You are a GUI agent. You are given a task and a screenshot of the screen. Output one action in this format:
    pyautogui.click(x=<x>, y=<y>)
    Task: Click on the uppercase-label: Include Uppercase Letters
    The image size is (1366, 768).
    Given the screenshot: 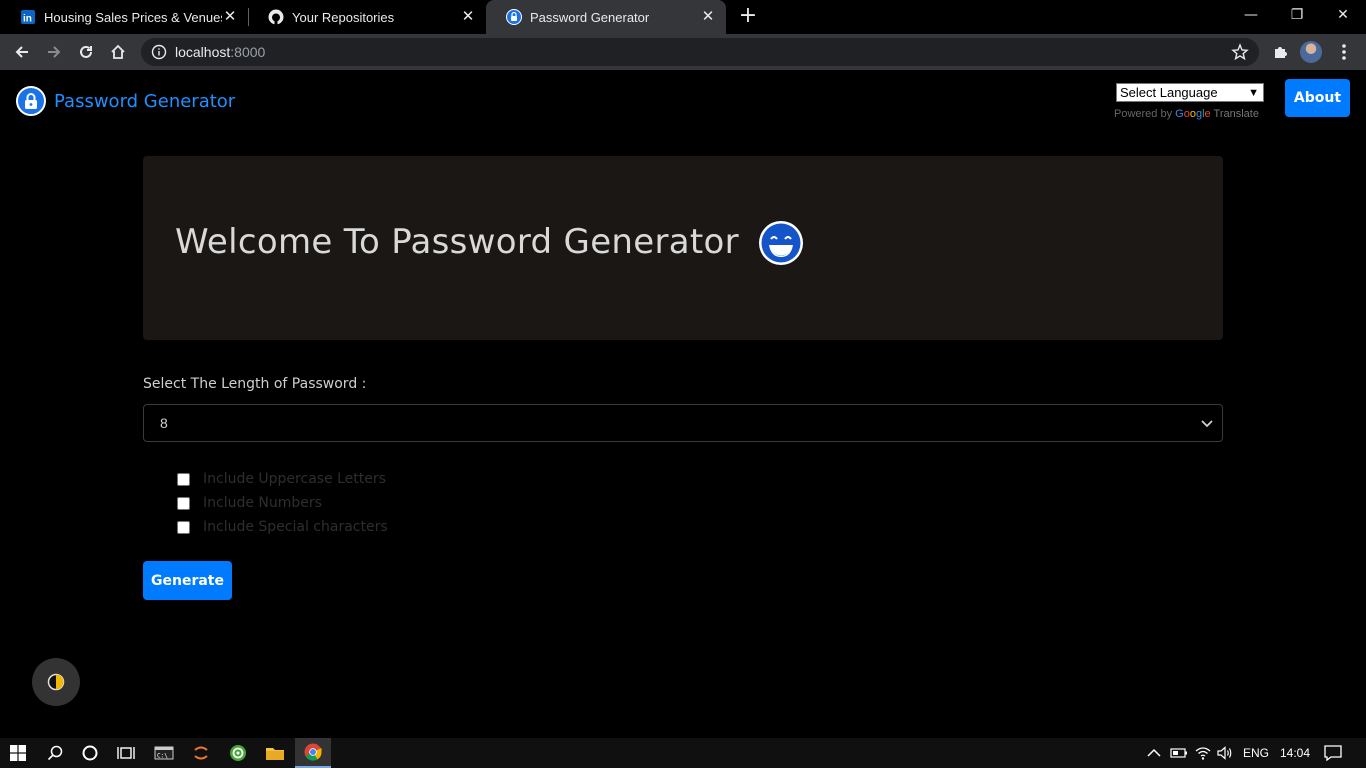 What is the action you would take?
    pyautogui.click(x=294, y=479)
    